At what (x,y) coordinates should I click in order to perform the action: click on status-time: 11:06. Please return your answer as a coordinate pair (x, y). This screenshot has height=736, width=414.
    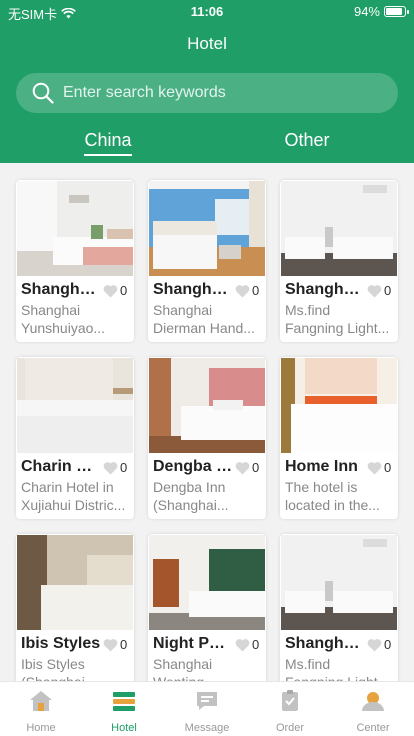
    Looking at the image, I should click on (207, 11).